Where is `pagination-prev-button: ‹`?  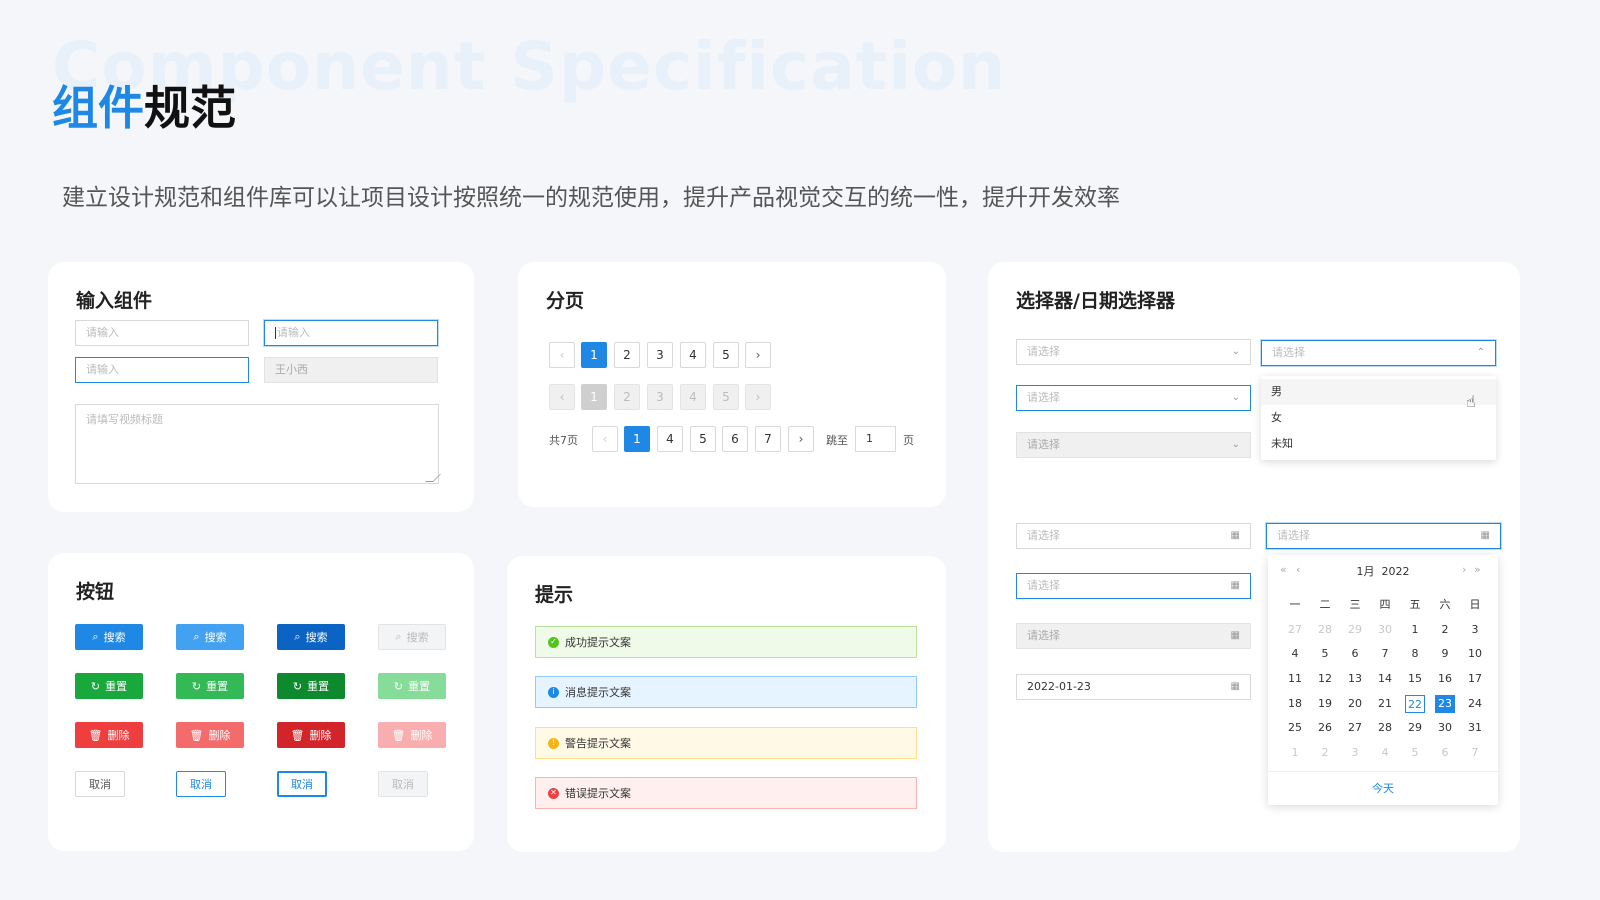
pagination-prev-button: ‹ is located at coordinates (562, 355).